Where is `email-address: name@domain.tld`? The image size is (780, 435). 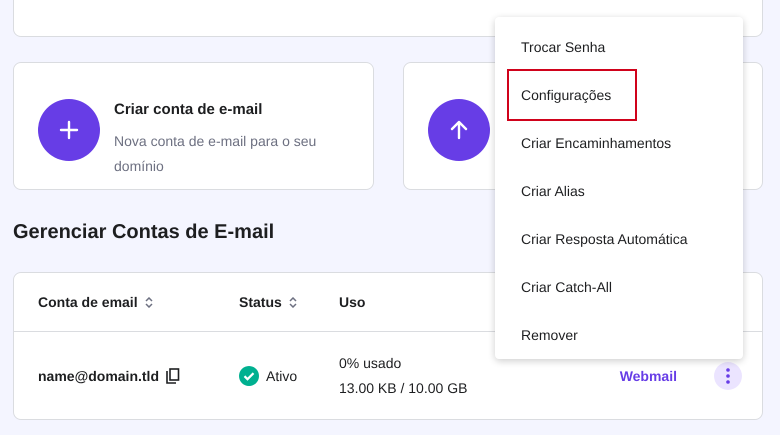
email-address: name@domain.tld is located at coordinates (98, 376).